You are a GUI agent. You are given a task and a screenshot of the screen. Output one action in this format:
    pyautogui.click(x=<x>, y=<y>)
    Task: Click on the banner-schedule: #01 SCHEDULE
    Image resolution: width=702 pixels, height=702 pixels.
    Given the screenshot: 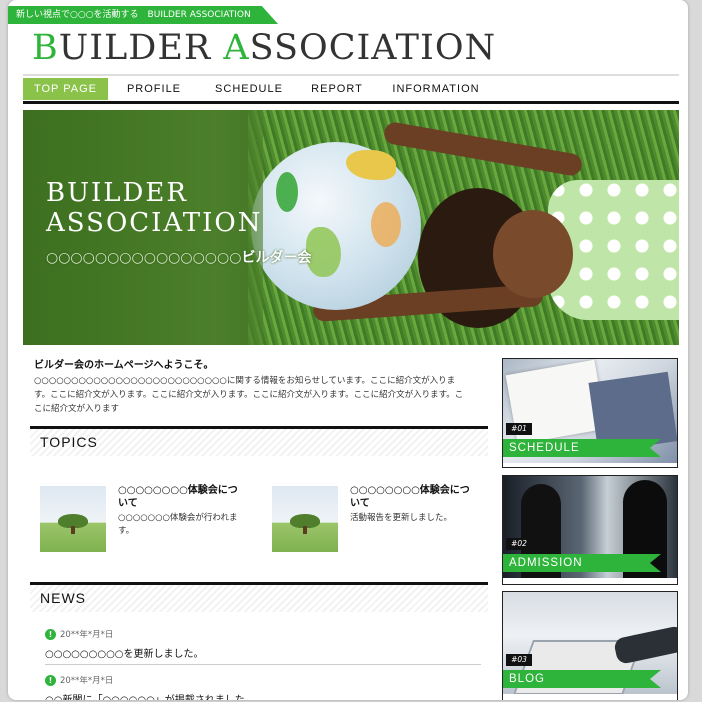 What is the action you would take?
    pyautogui.click(x=590, y=413)
    